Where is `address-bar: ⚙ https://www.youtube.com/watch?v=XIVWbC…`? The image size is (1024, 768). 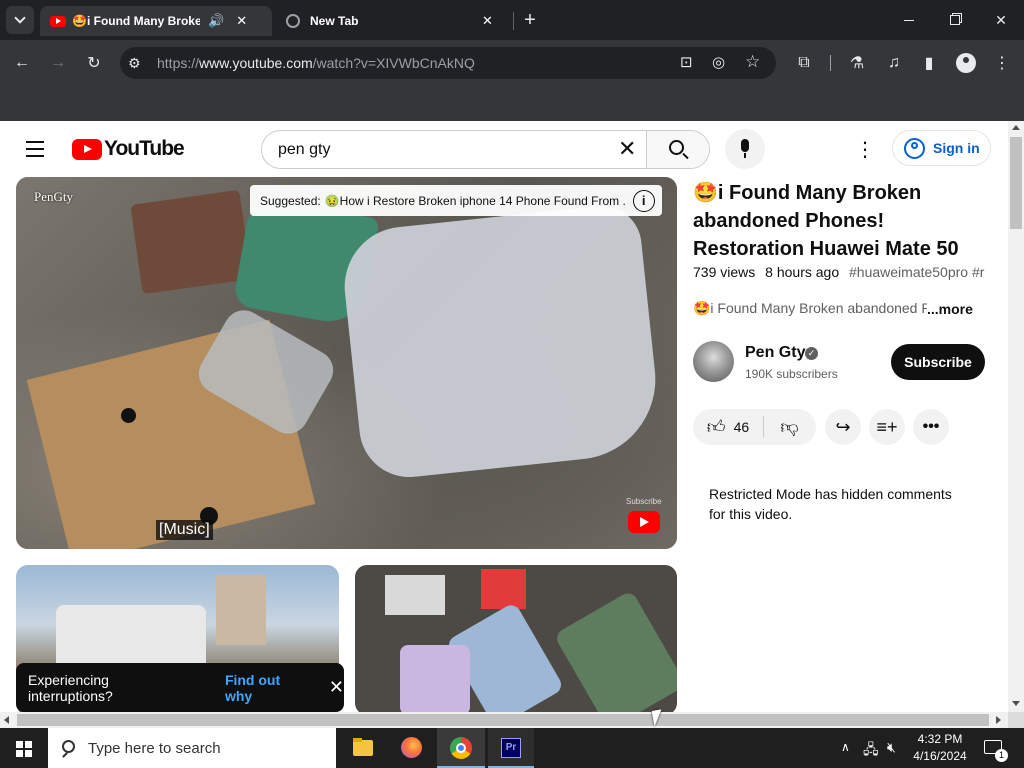
address-bar: ⚙ https://www.youtube.com/watch?v=XIVWbC… is located at coordinates (448, 63).